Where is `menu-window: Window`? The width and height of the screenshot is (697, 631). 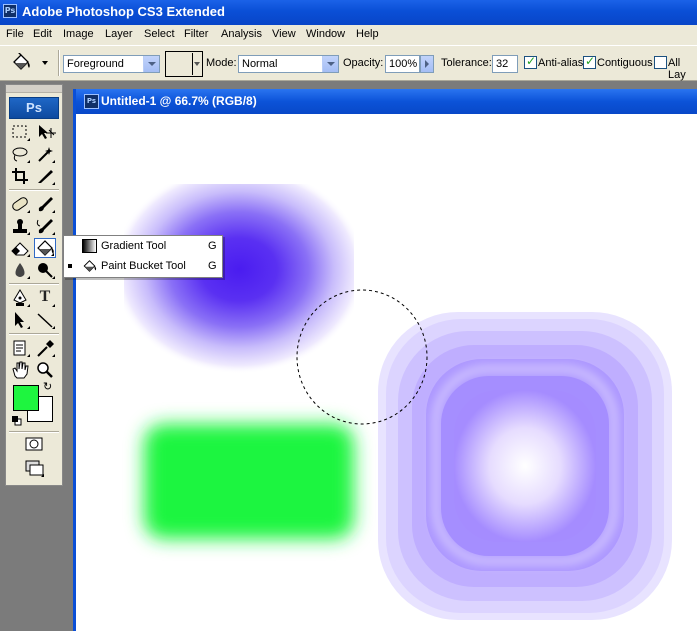 menu-window: Window is located at coordinates (325, 34).